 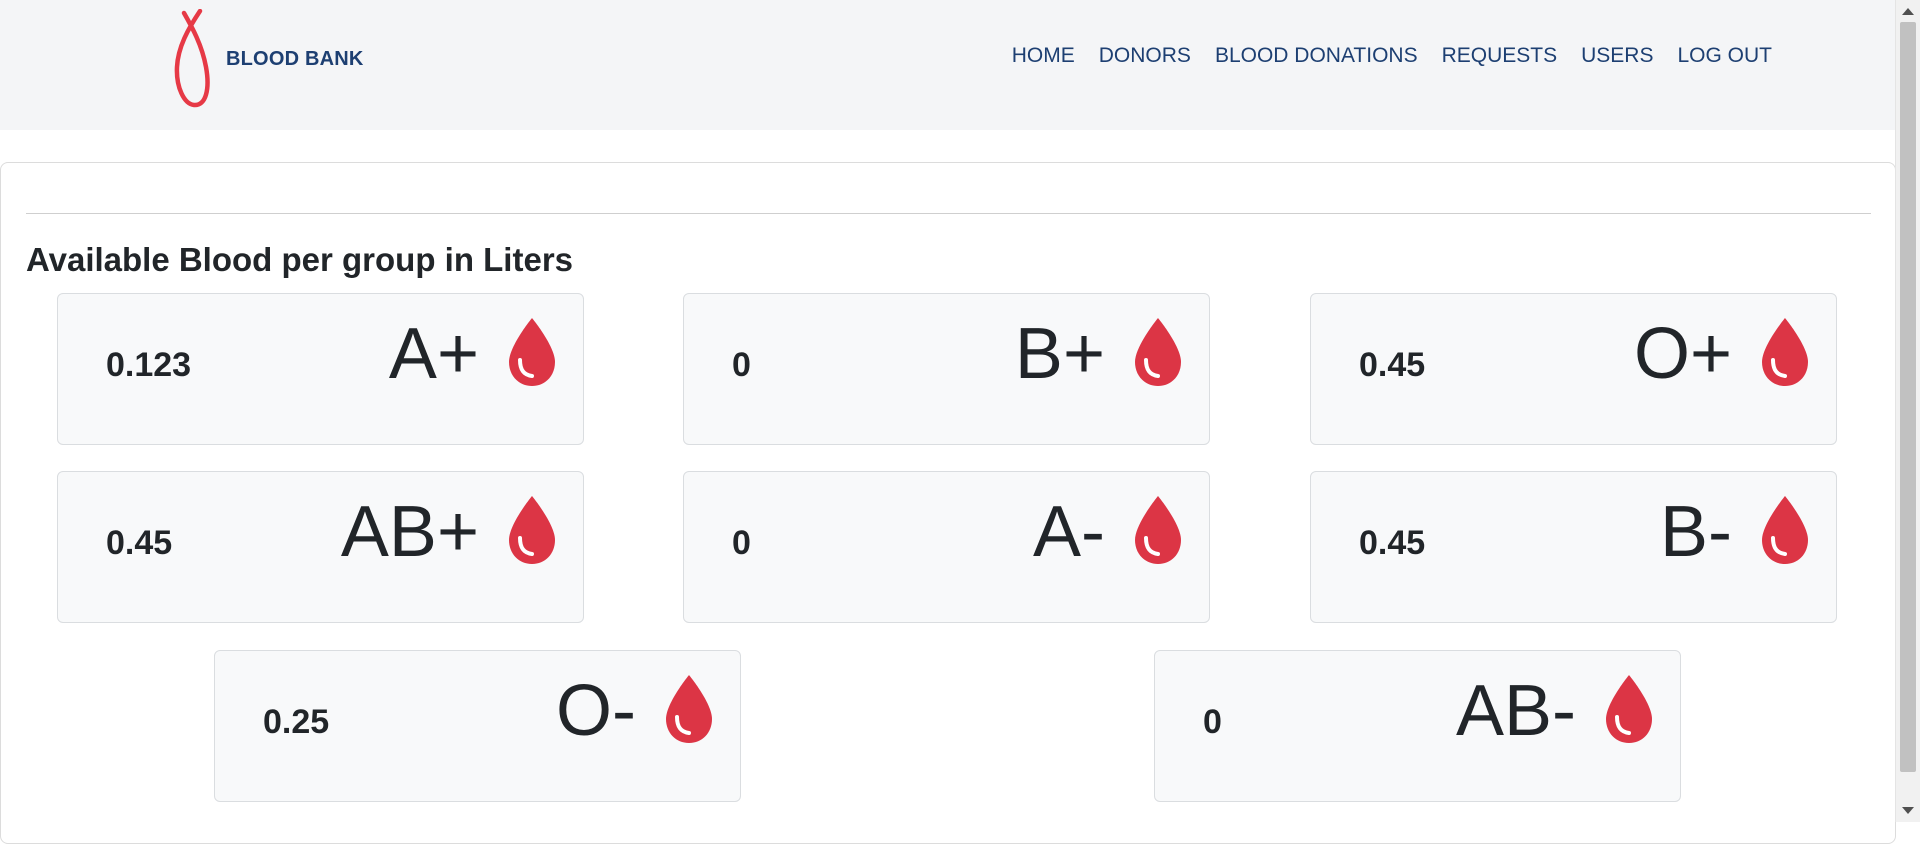 What do you see at coordinates (948, 213) in the screenshot?
I see `divider` at bounding box center [948, 213].